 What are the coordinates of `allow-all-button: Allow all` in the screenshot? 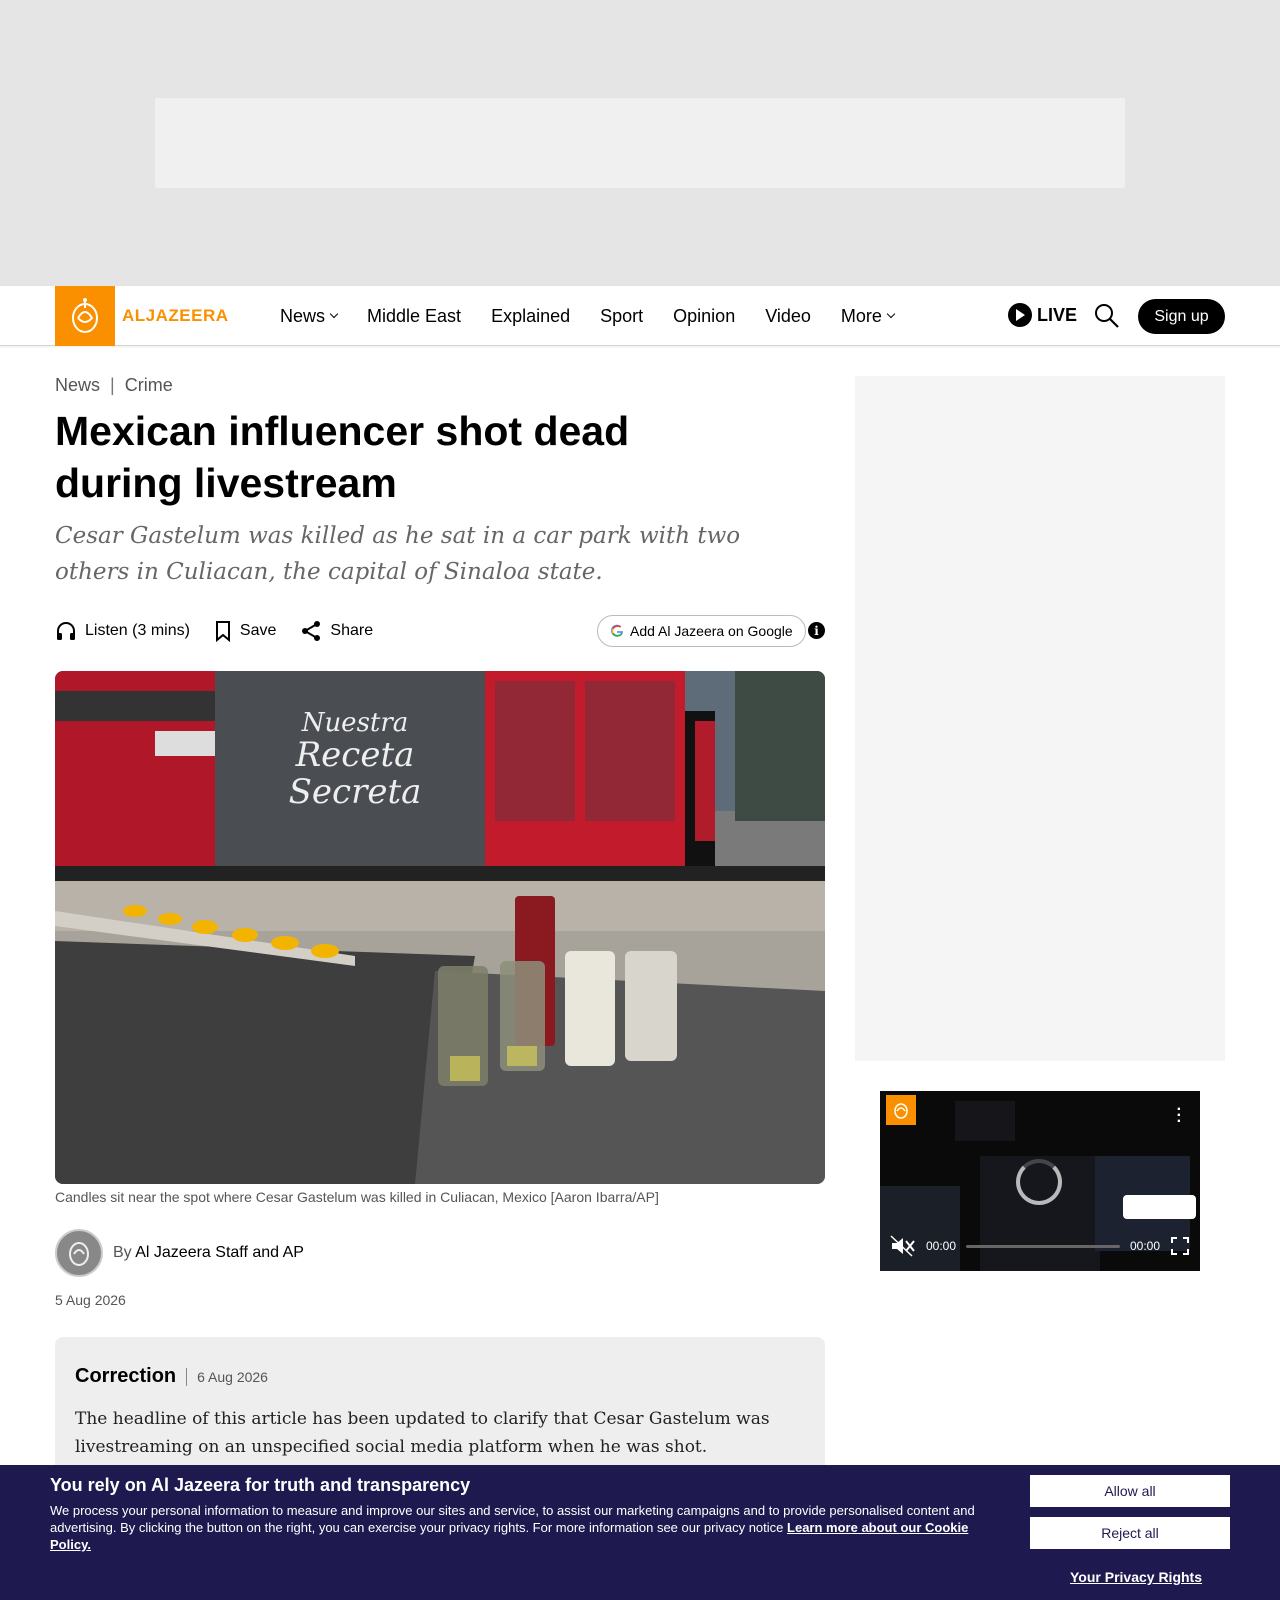 It's located at (1130, 1491).